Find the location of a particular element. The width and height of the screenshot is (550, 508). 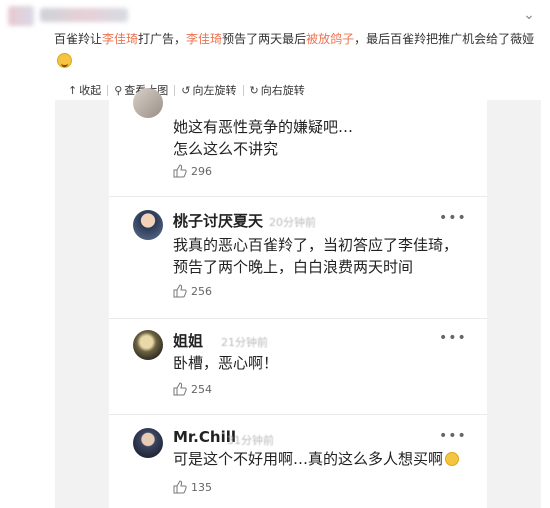

like-count: 254 is located at coordinates (201, 389).